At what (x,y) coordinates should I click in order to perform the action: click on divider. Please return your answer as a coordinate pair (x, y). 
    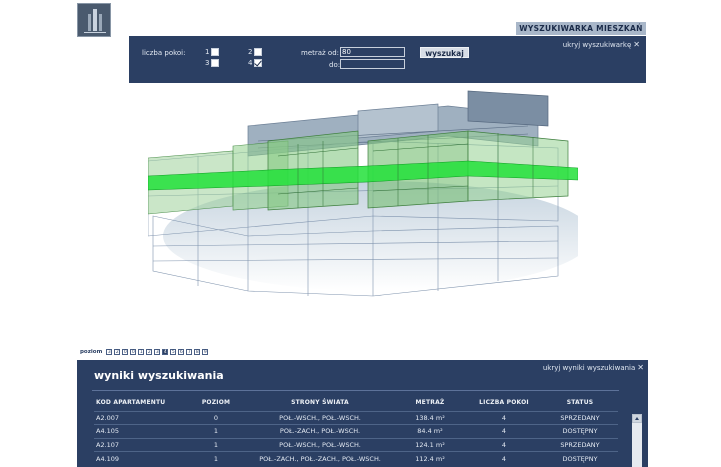
    Looking at the image, I should click on (355, 390).